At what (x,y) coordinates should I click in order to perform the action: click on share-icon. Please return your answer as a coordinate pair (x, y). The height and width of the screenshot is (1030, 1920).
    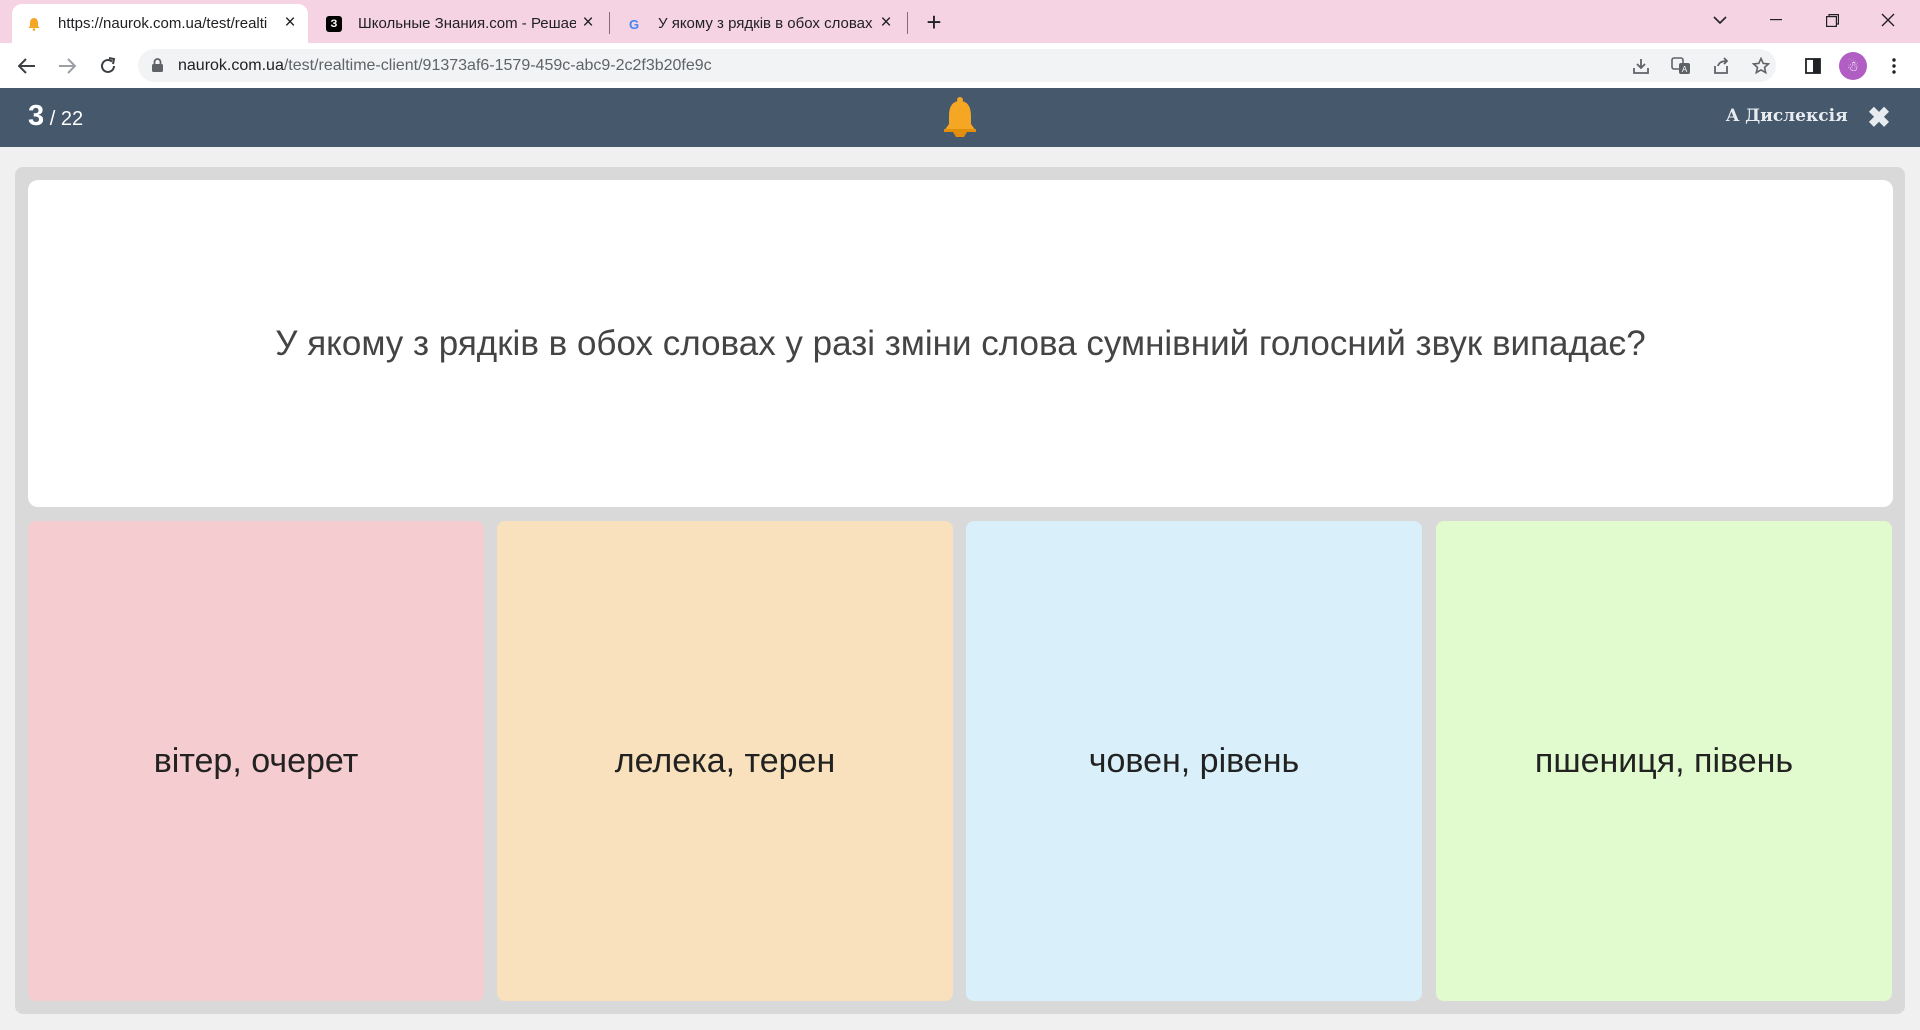
    Looking at the image, I should click on (1721, 66).